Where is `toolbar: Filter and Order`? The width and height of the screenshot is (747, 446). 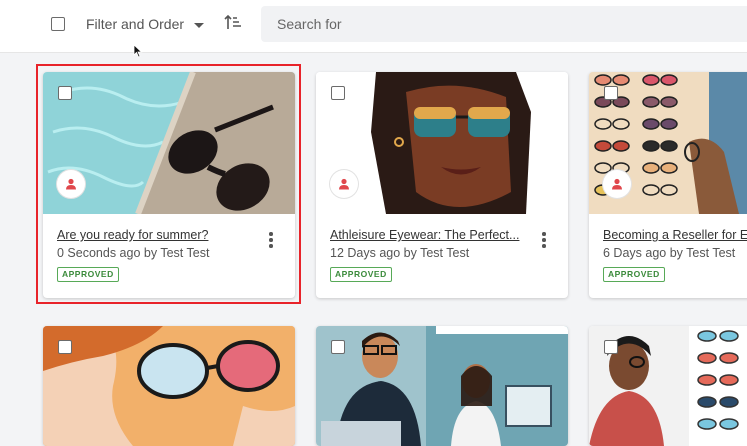 toolbar: Filter and Order is located at coordinates (373, 26).